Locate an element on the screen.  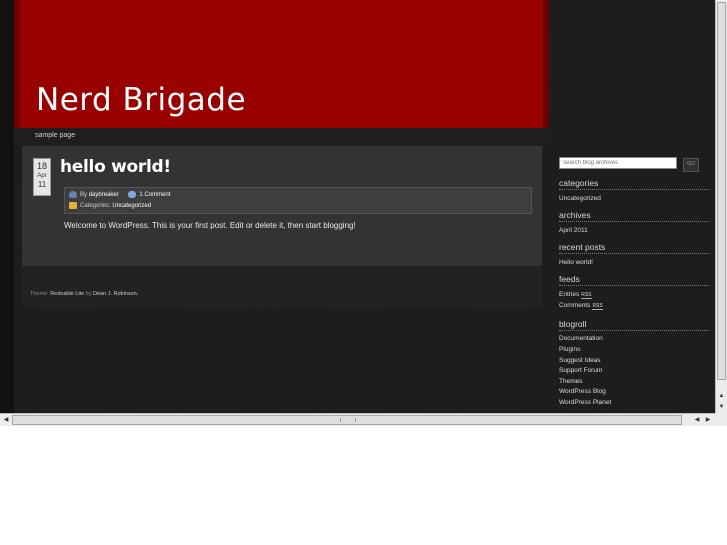
author-icon is located at coordinates (73, 194).